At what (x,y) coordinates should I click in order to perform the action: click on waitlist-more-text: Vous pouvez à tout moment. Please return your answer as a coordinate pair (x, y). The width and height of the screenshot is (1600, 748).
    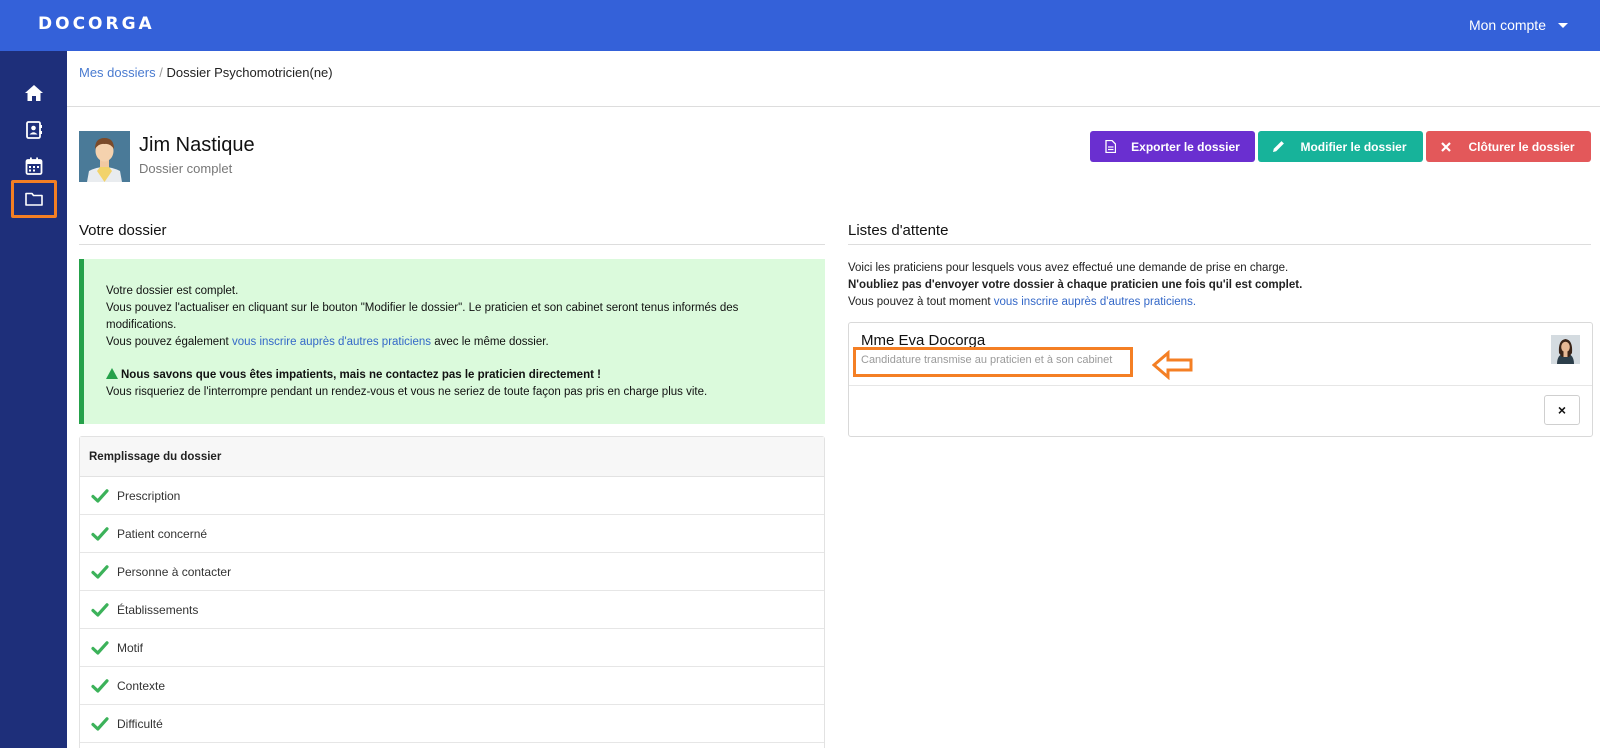
    Looking at the image, I should click on (921, 302).